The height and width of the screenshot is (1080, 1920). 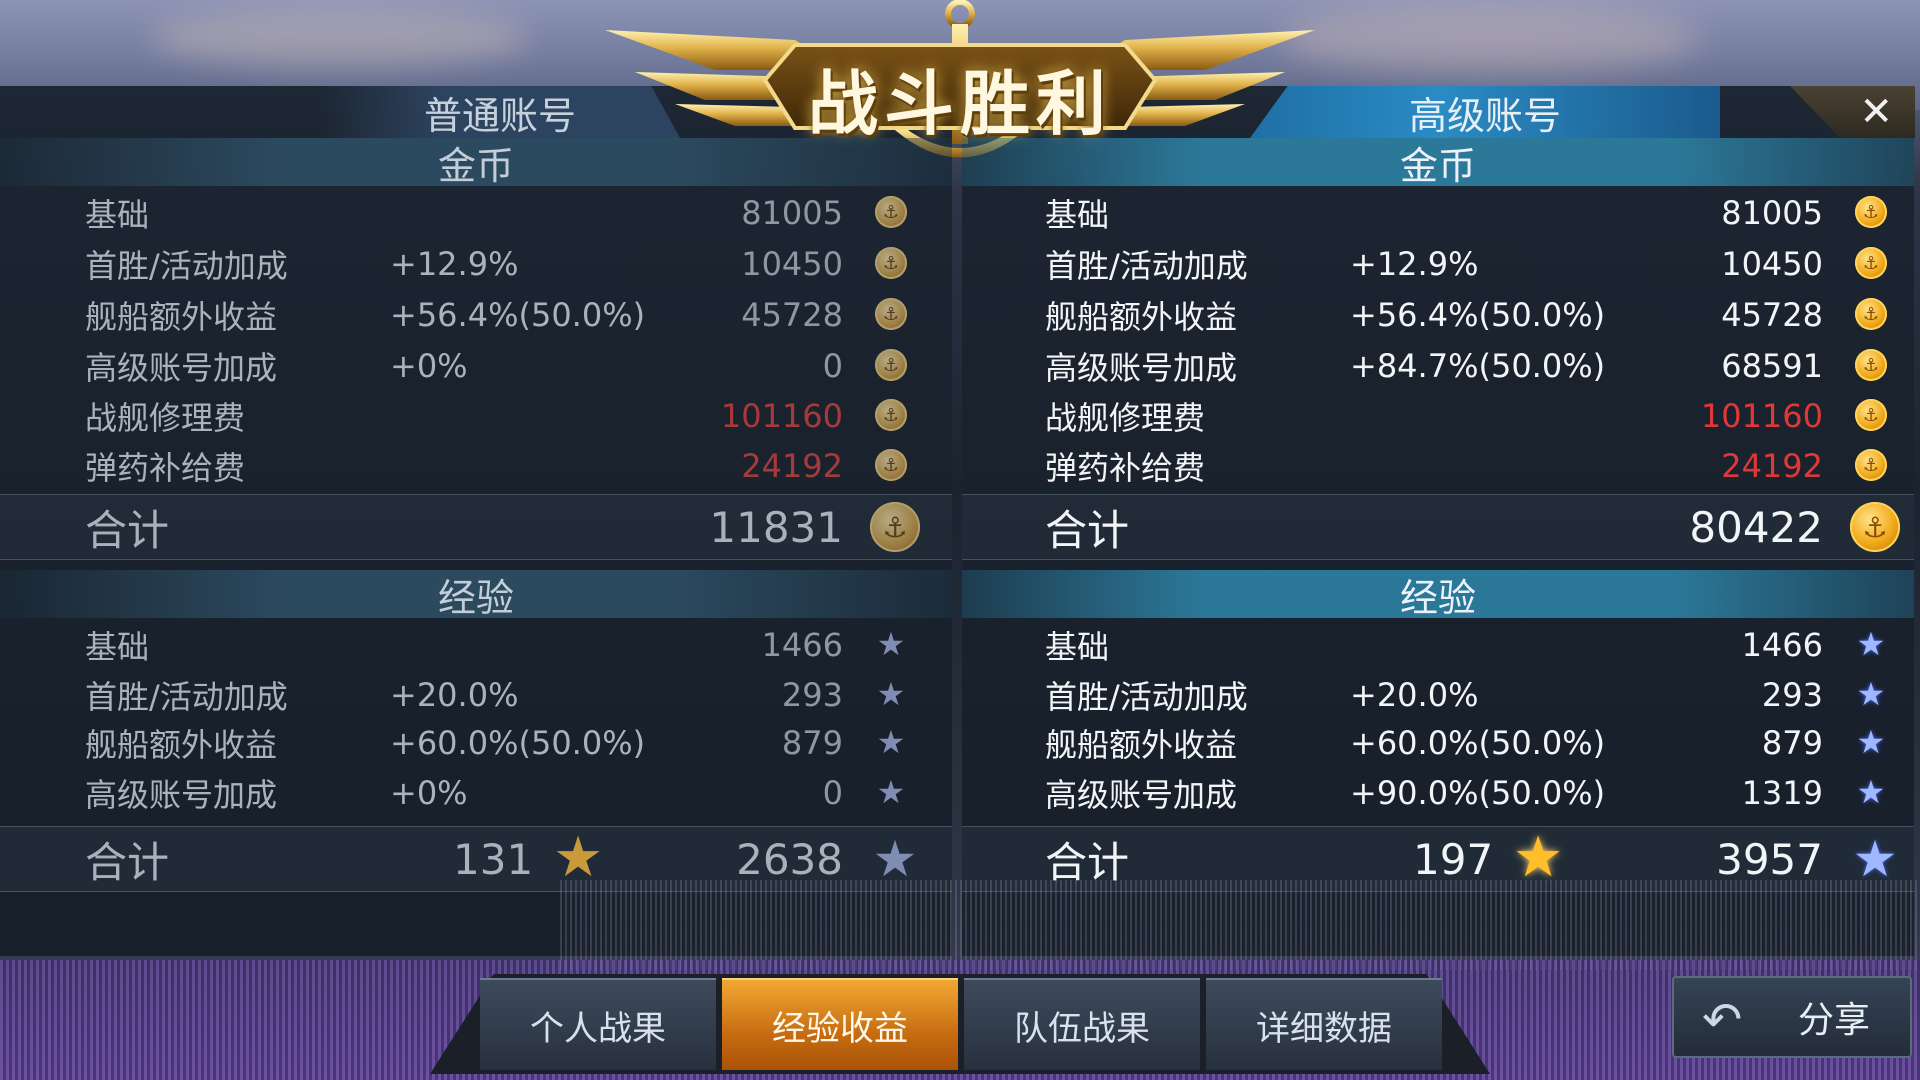 What do you see at coordinates (1722, 1020) in the screenshot?
I see `share-arrow-icon: ↶` at bounding box center [1722, 1020].